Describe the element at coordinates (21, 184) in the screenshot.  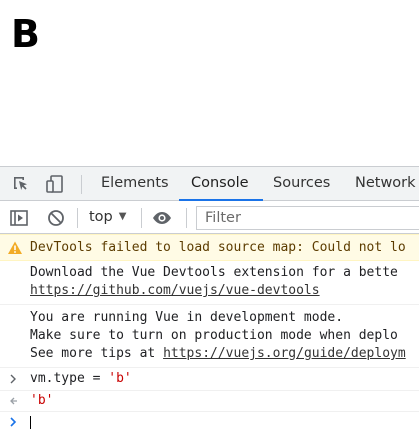
I see `inspect-element-icon` at that location.